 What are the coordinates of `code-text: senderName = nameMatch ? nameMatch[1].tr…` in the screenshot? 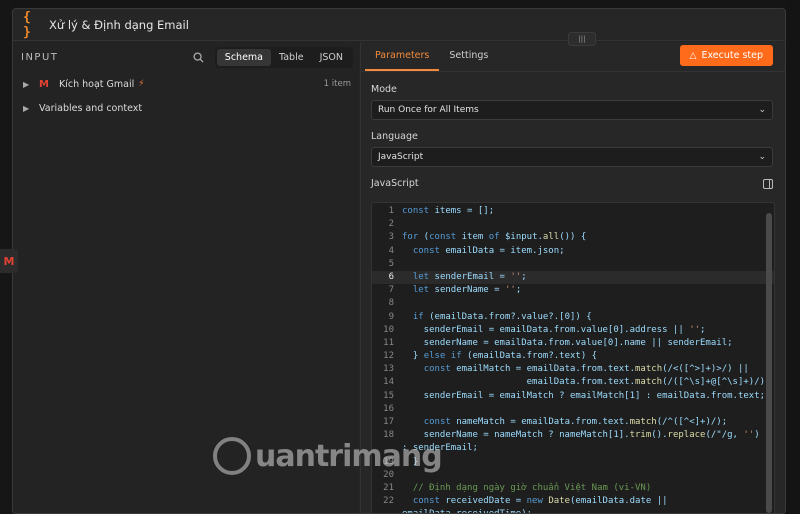 It's located at (581, 435).